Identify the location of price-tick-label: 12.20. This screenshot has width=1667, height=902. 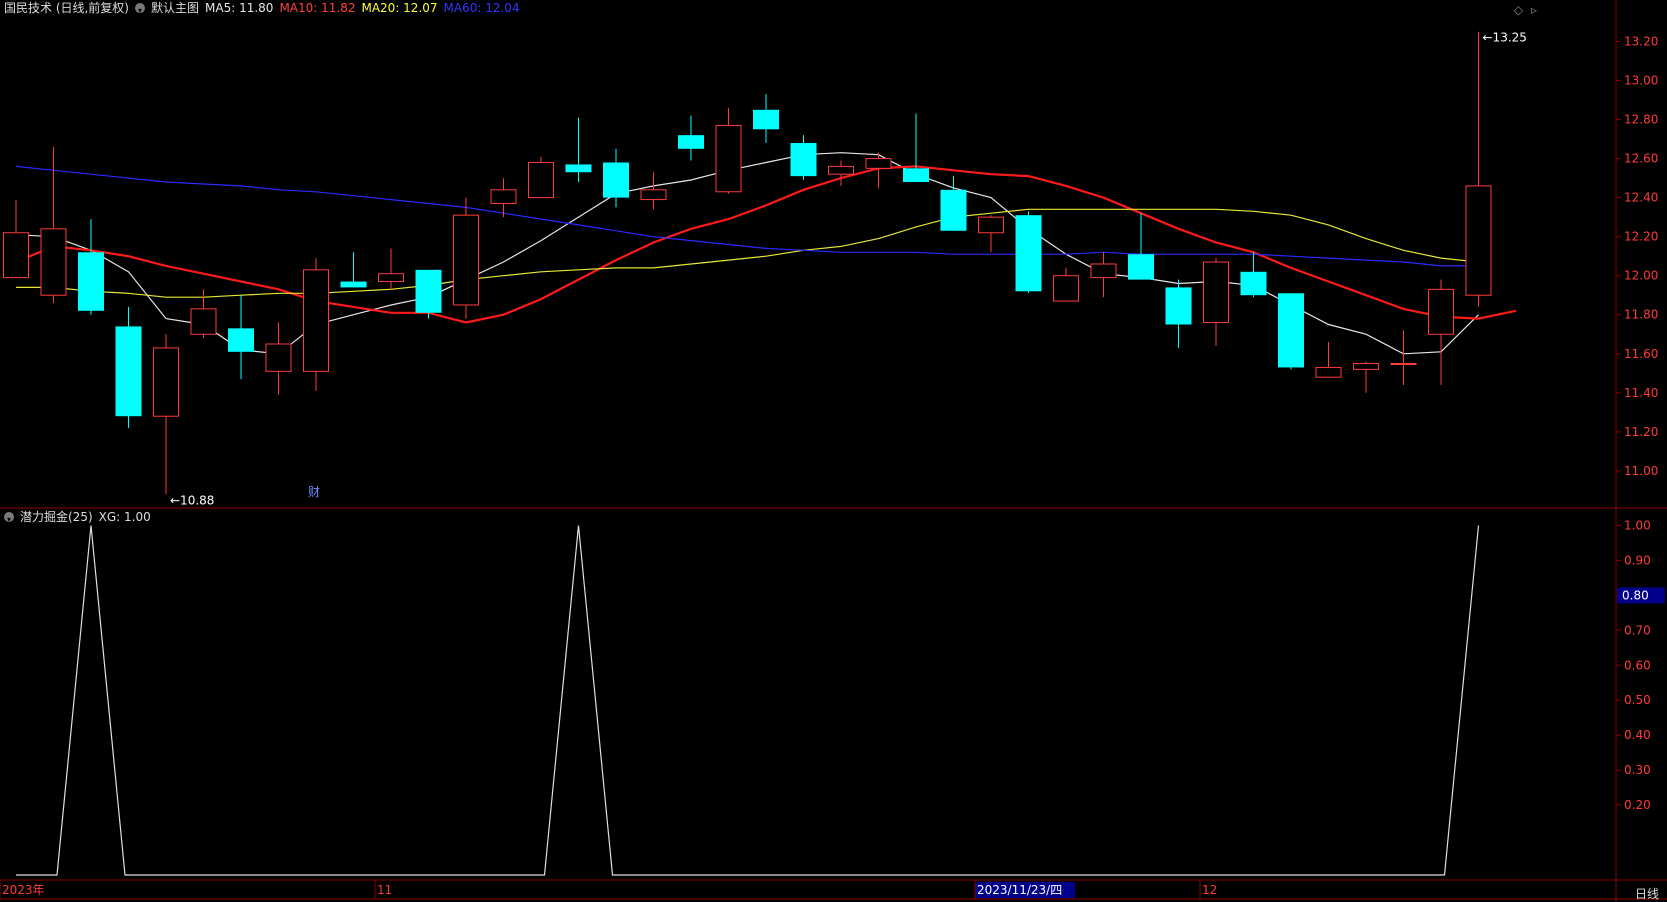
(1641, 237).